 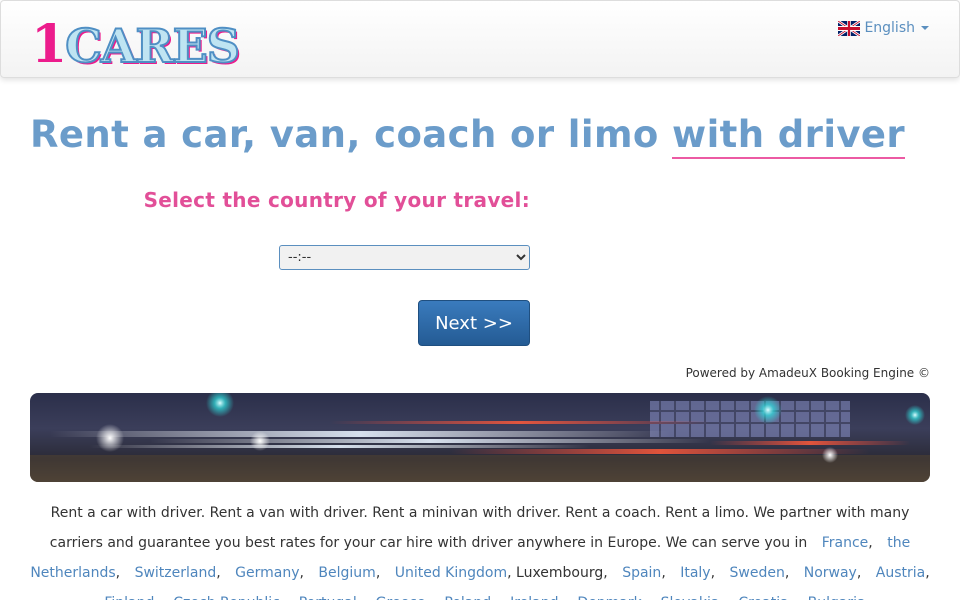 What do you see at coordinates (396, 597) in the screenshot?
I see `country-link: Greece` at bounding box center [396, 597].